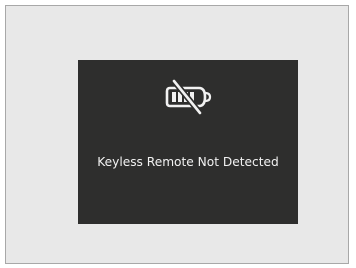 This screenshot has height=268, width=356. I want to click on warning-message: Keyless Remote Not Detected, so click(188, 162).